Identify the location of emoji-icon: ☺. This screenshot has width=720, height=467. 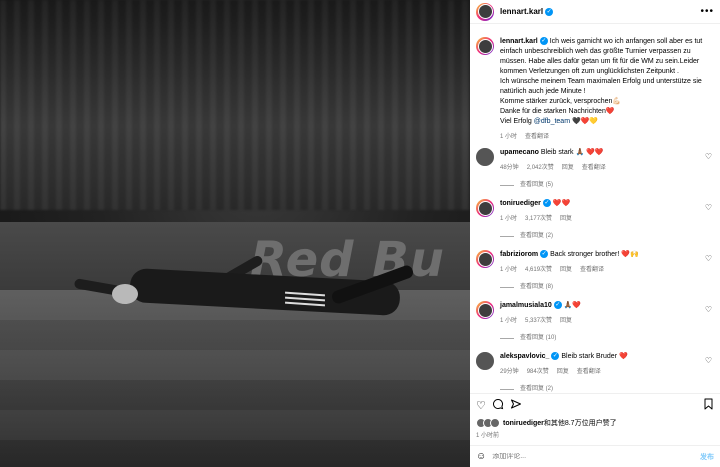
(481, 456).